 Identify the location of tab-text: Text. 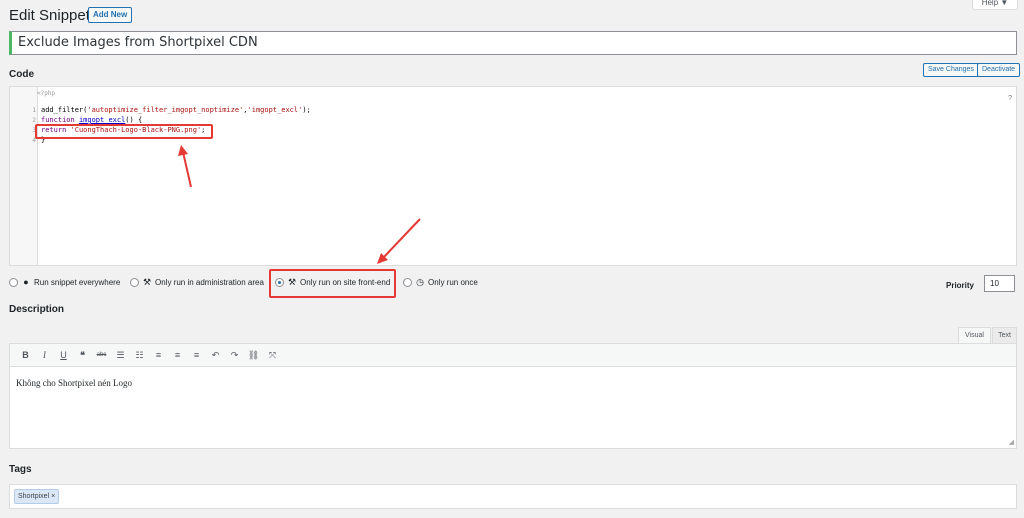
(1004, 335).